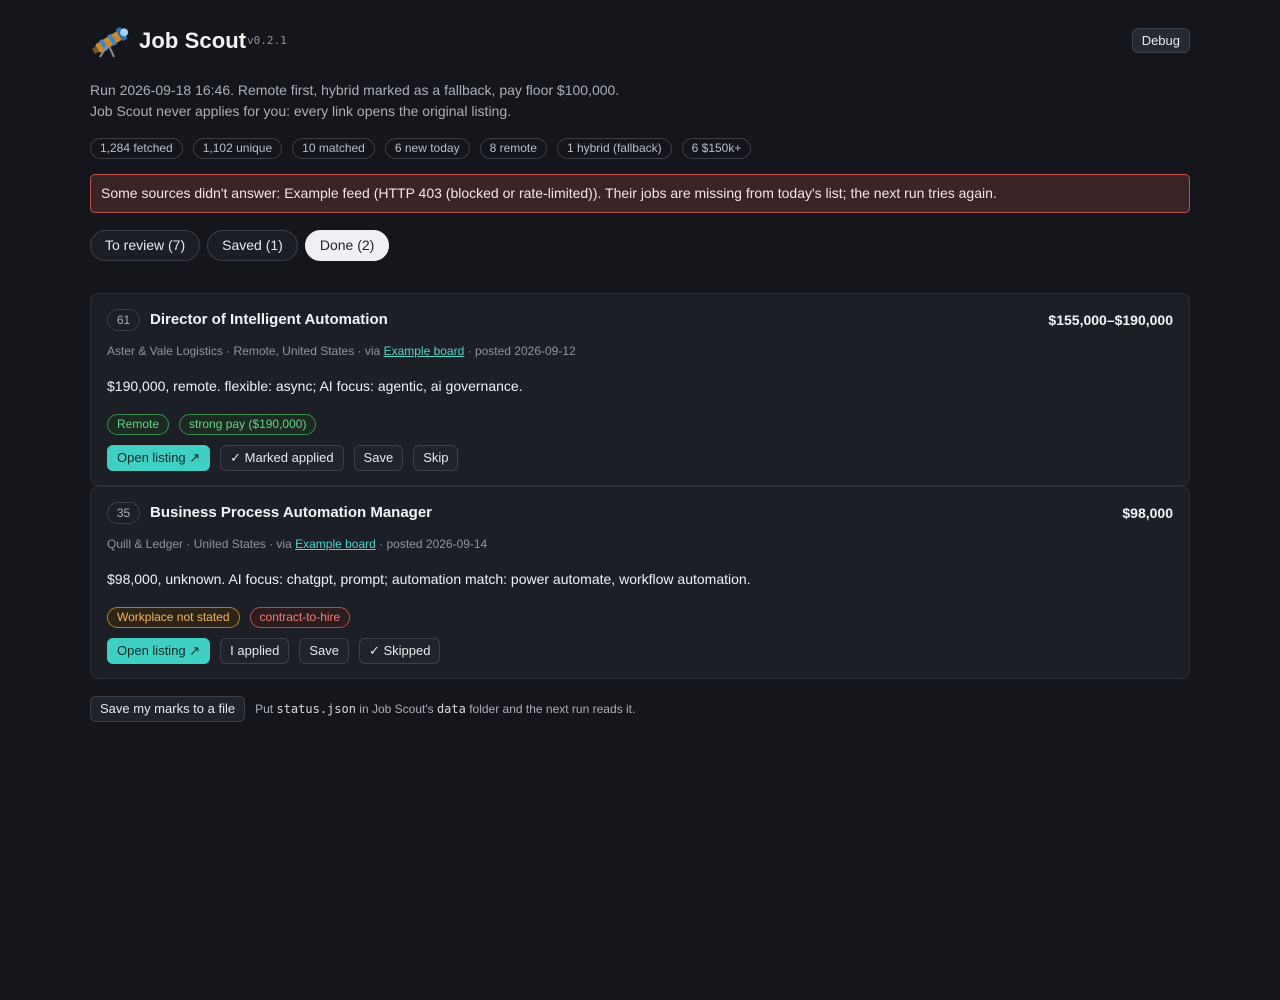 This screenshot has width=1280, height=1000. What do you see at coordinates (399, 651) in the screenshot?
I see `skipped-button: ✓ Skipped` at bounding box center [399, 651].